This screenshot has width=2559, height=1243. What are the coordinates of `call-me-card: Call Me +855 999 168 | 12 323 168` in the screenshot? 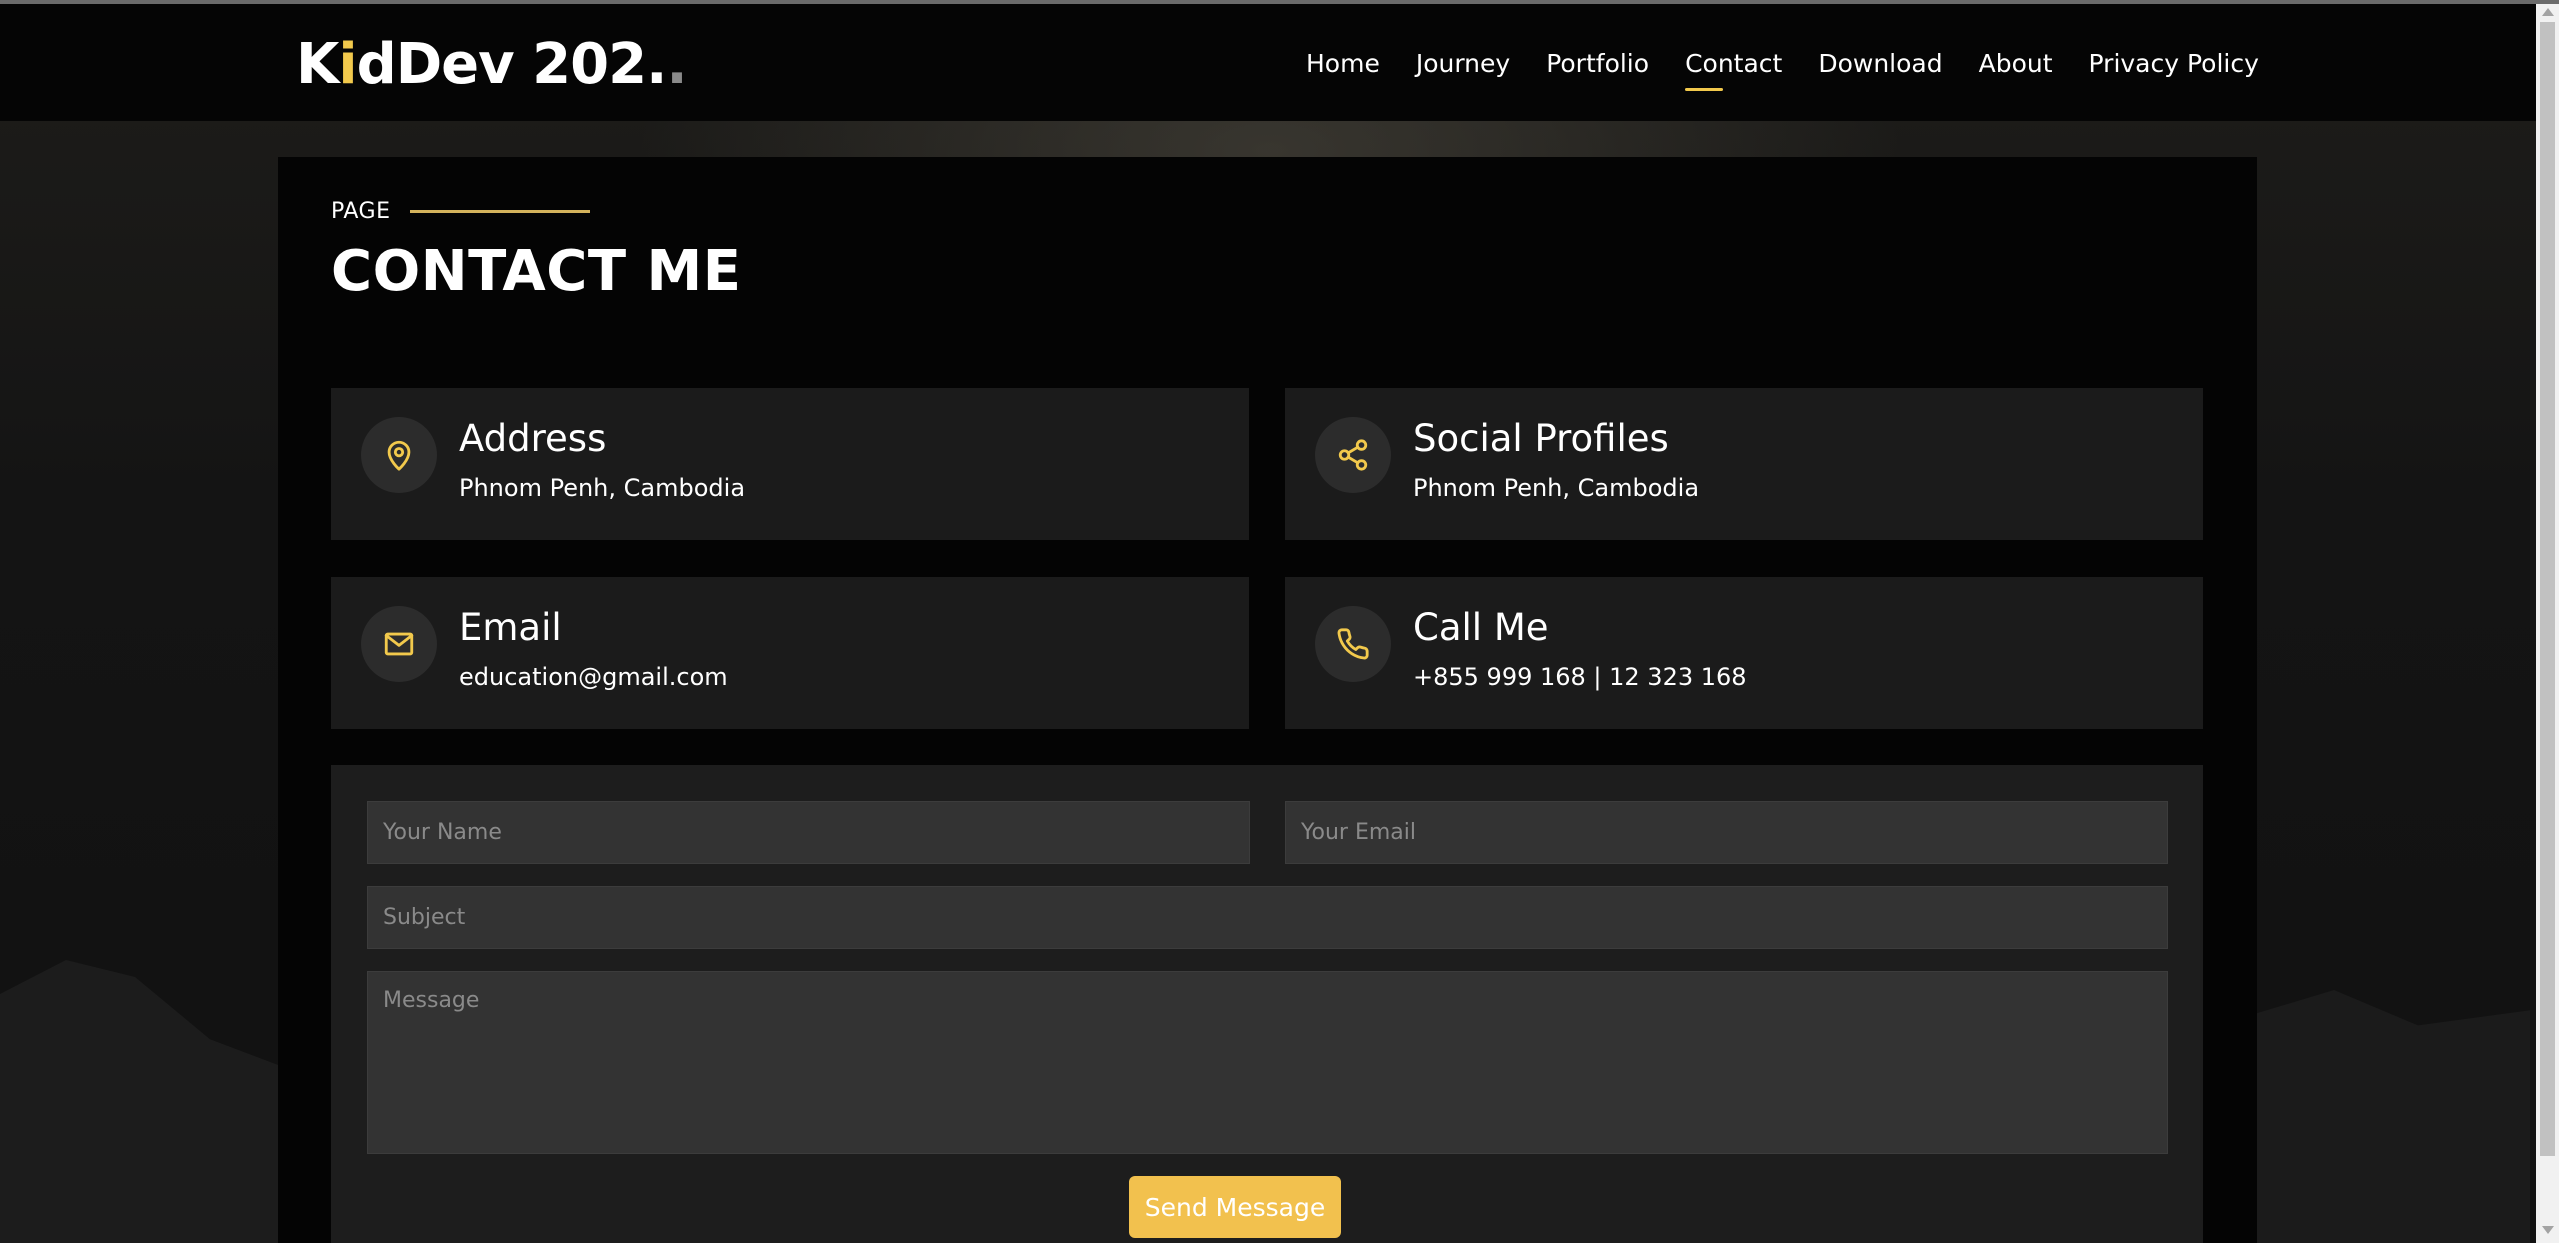 It's located at (1744, 653).